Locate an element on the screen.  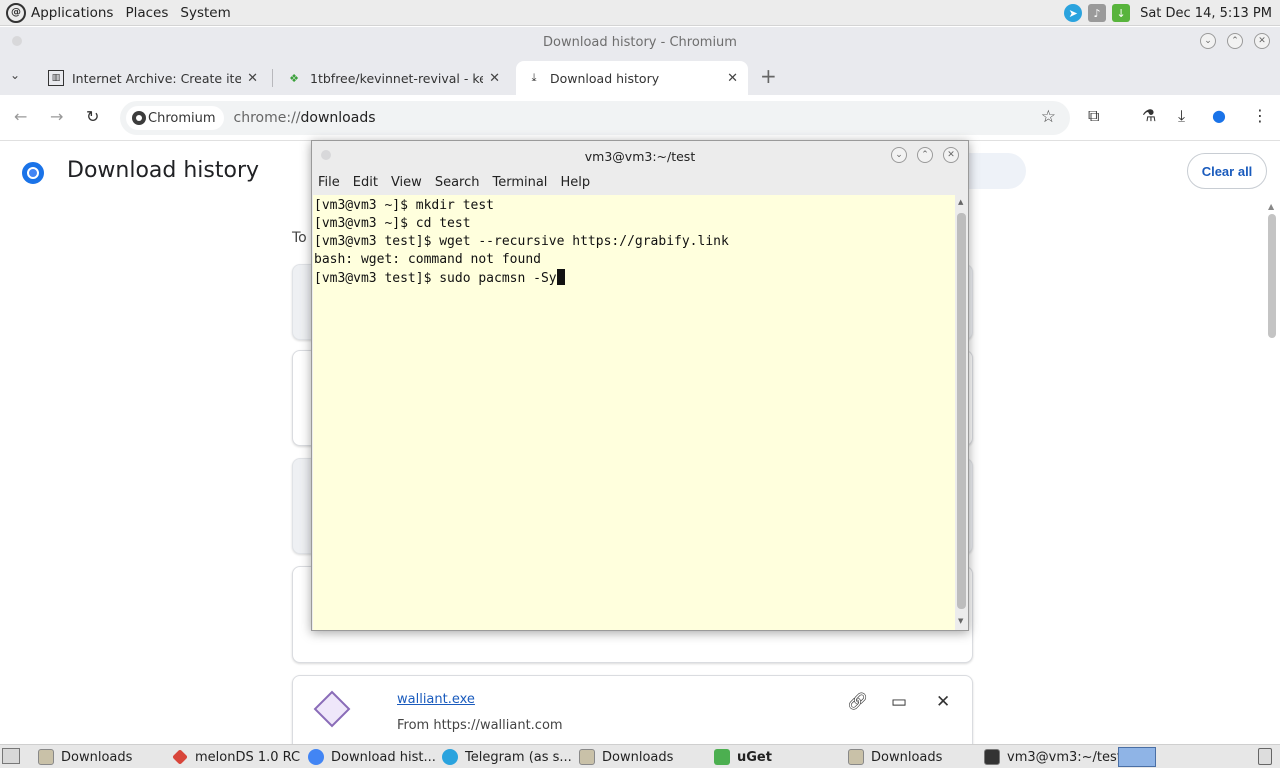
chromium-icon is located at coordinates (139, 118).